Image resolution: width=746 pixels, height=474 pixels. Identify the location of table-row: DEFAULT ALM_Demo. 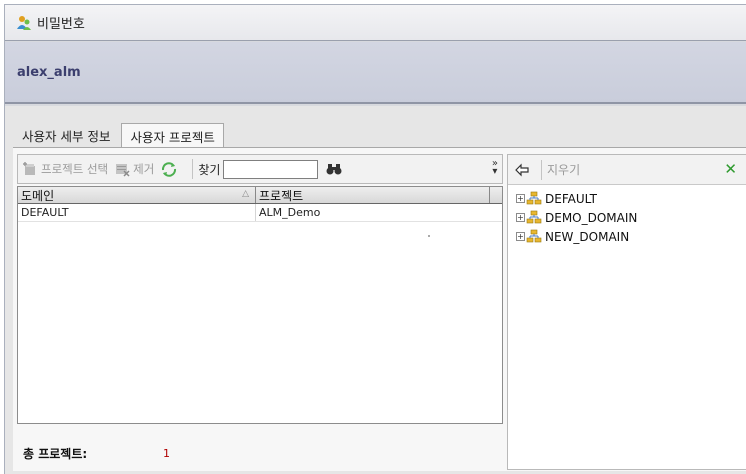
(260, 213).